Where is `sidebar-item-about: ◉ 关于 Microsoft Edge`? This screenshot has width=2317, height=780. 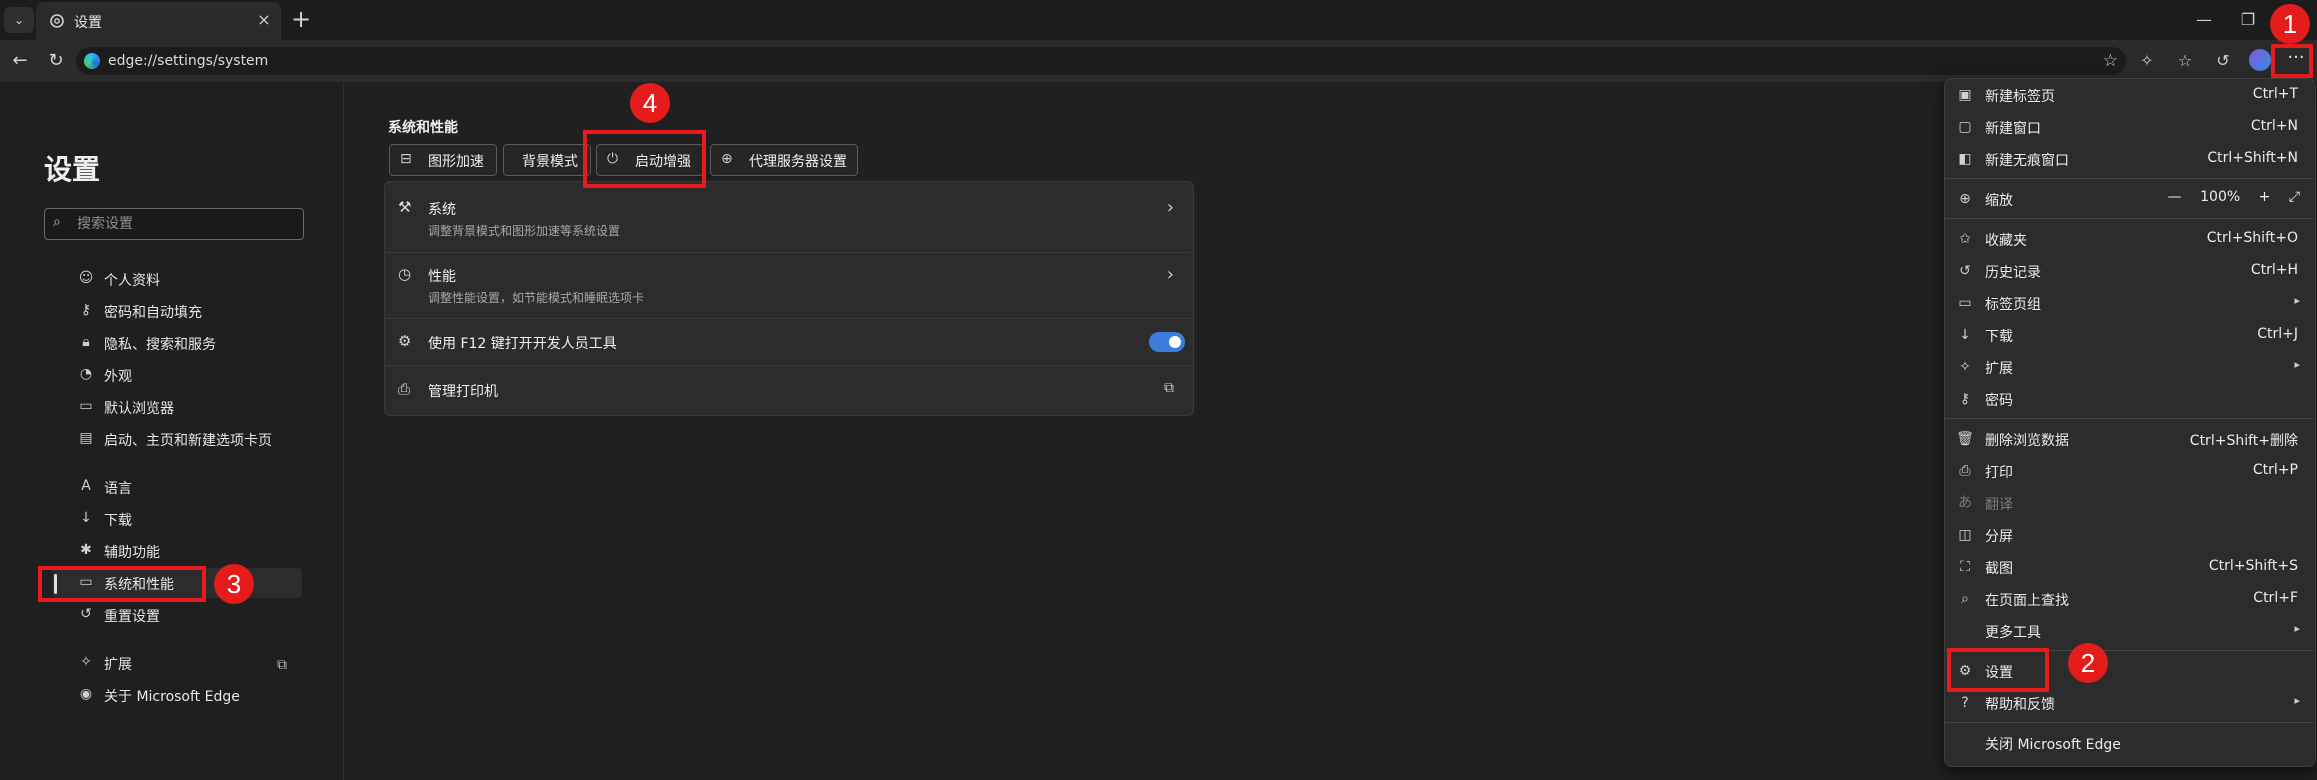
sidebar-item-about: ◉ 关于 Microsoft Edge is located at coordinates (177, 695).